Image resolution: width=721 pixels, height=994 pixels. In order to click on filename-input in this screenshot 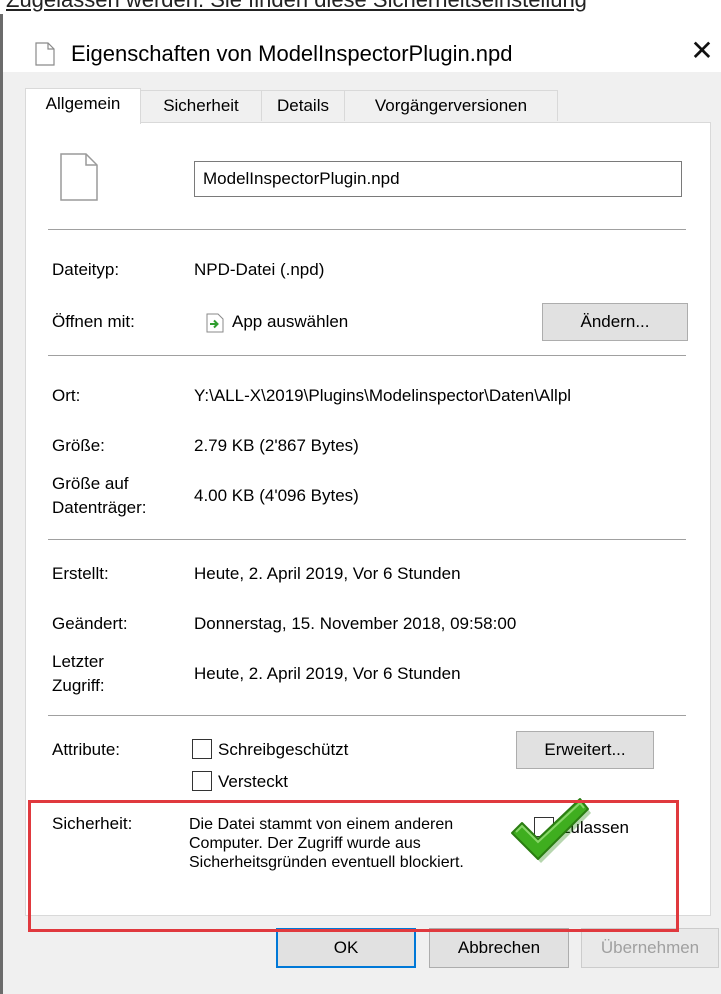, I will do `click(438, 179)`.